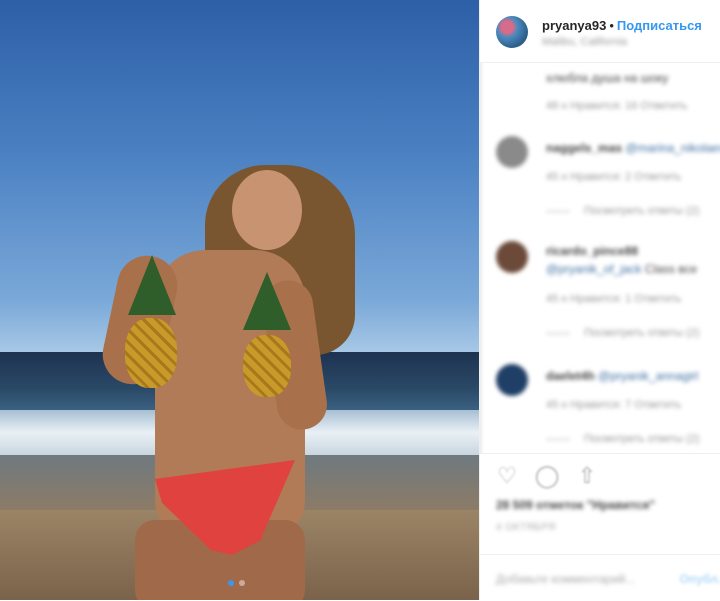 This screenshot has height=601, width=720. What do you see at coordinates (575, 505) in the screenshot?
I see `likes-count: 28 509 отметок "Нравится"` at bounding box center [575, 505].